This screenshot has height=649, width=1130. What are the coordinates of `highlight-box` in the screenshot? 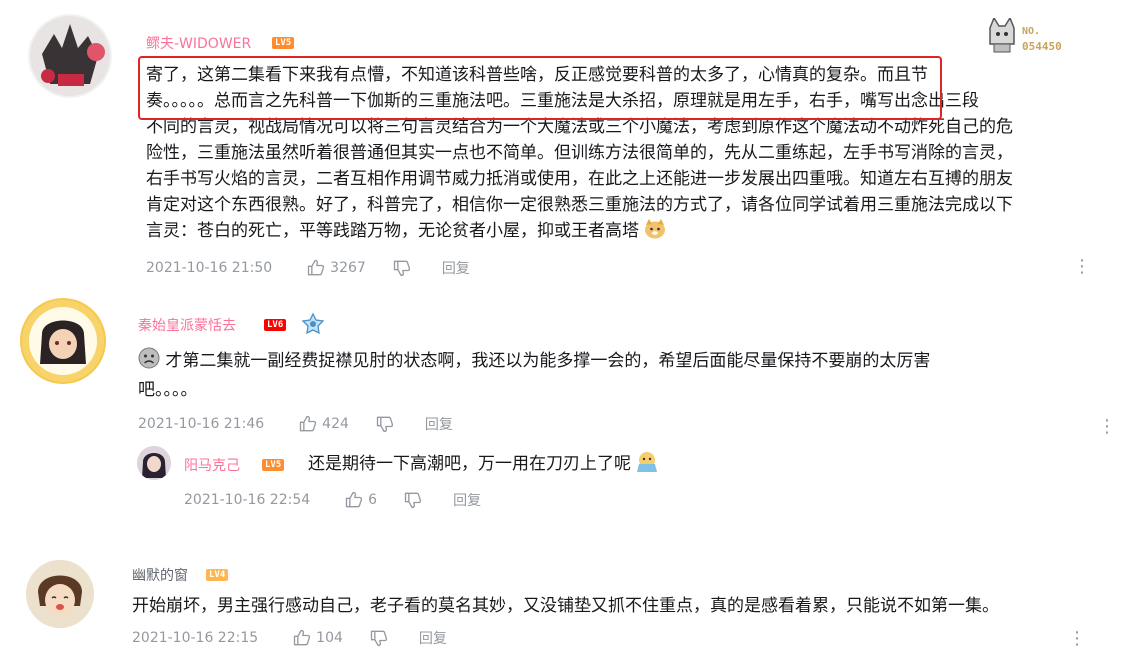 It's located at (540, 88).